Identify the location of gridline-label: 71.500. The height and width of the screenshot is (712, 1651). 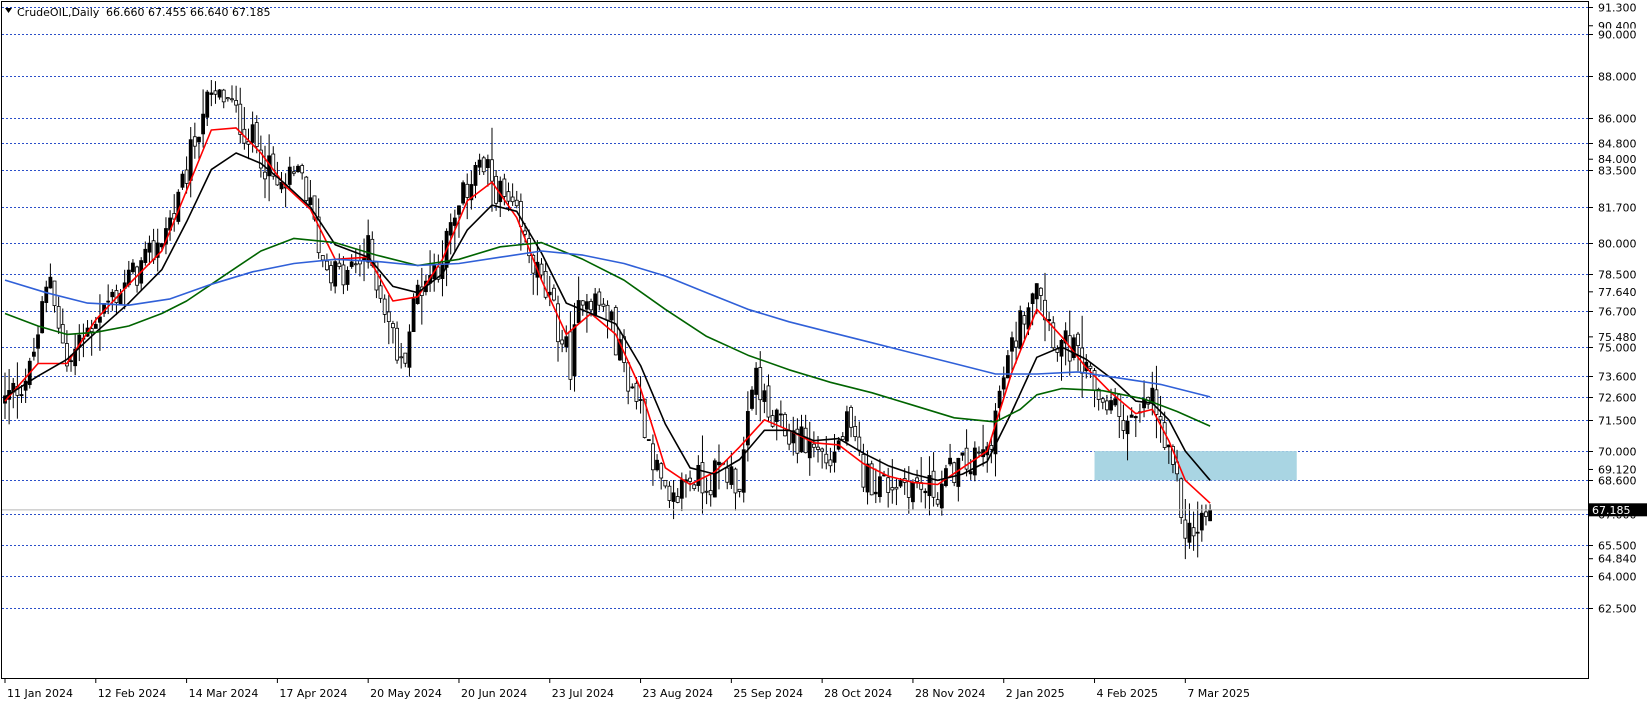
(1617, 421).